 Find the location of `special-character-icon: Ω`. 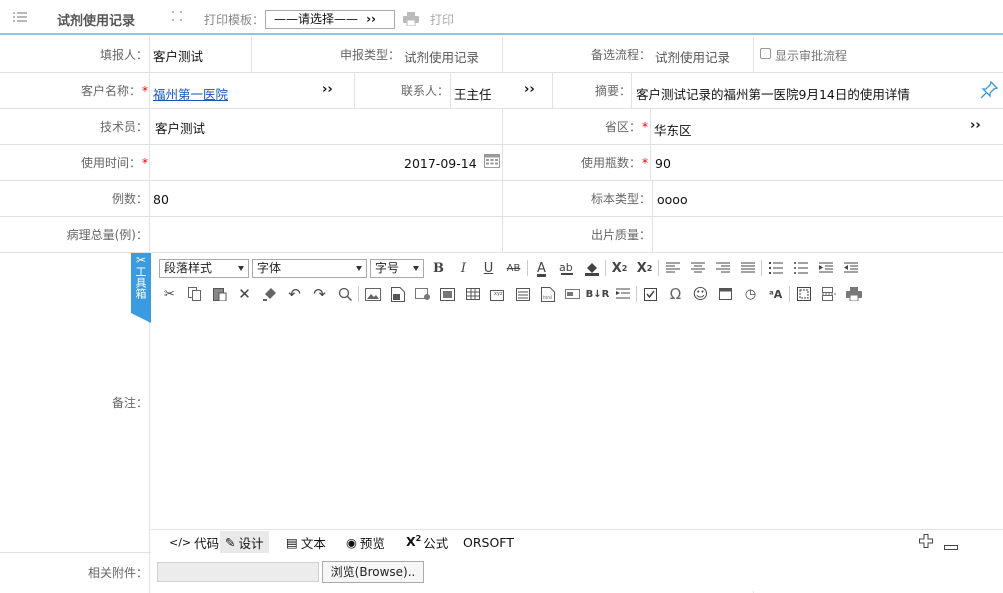

special-character-icon: Ω is located at coordinates (675, 294).